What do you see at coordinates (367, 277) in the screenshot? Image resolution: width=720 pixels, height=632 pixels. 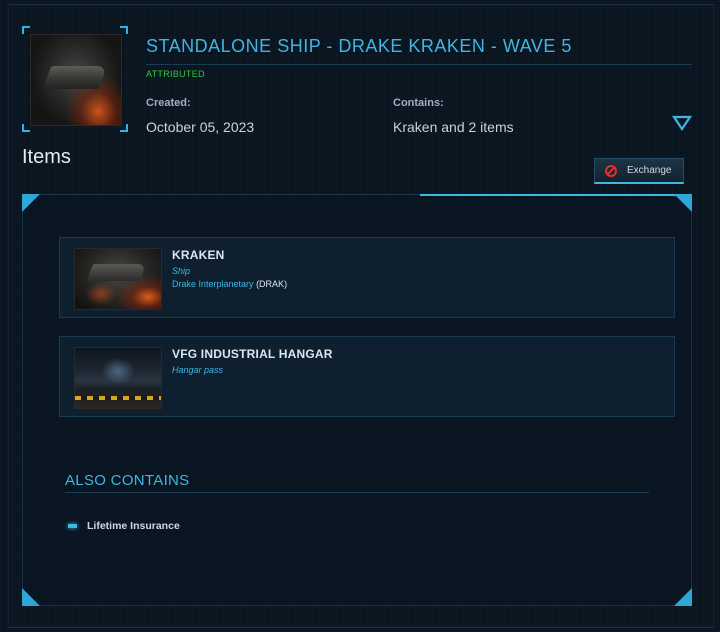 I see `item-card-kraken: KRAKEN Ship Drake Interplanetary (DRAK)` at bounding box center [367, 277].